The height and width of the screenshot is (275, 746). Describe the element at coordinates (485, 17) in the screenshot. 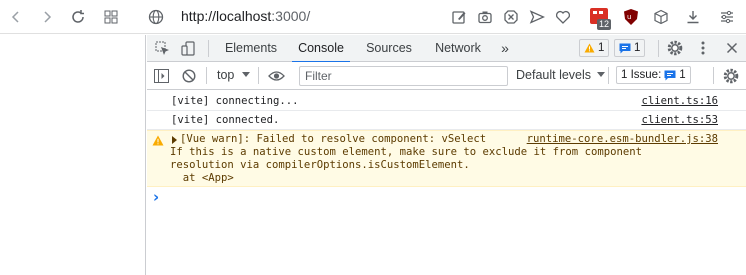

I see `camera-icon` at that location.